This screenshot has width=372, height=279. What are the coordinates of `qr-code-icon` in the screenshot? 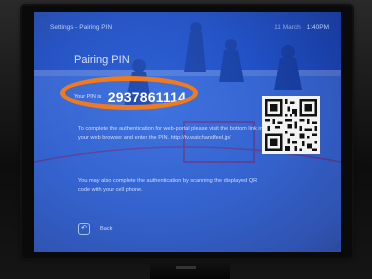 It's located at (291, 125).